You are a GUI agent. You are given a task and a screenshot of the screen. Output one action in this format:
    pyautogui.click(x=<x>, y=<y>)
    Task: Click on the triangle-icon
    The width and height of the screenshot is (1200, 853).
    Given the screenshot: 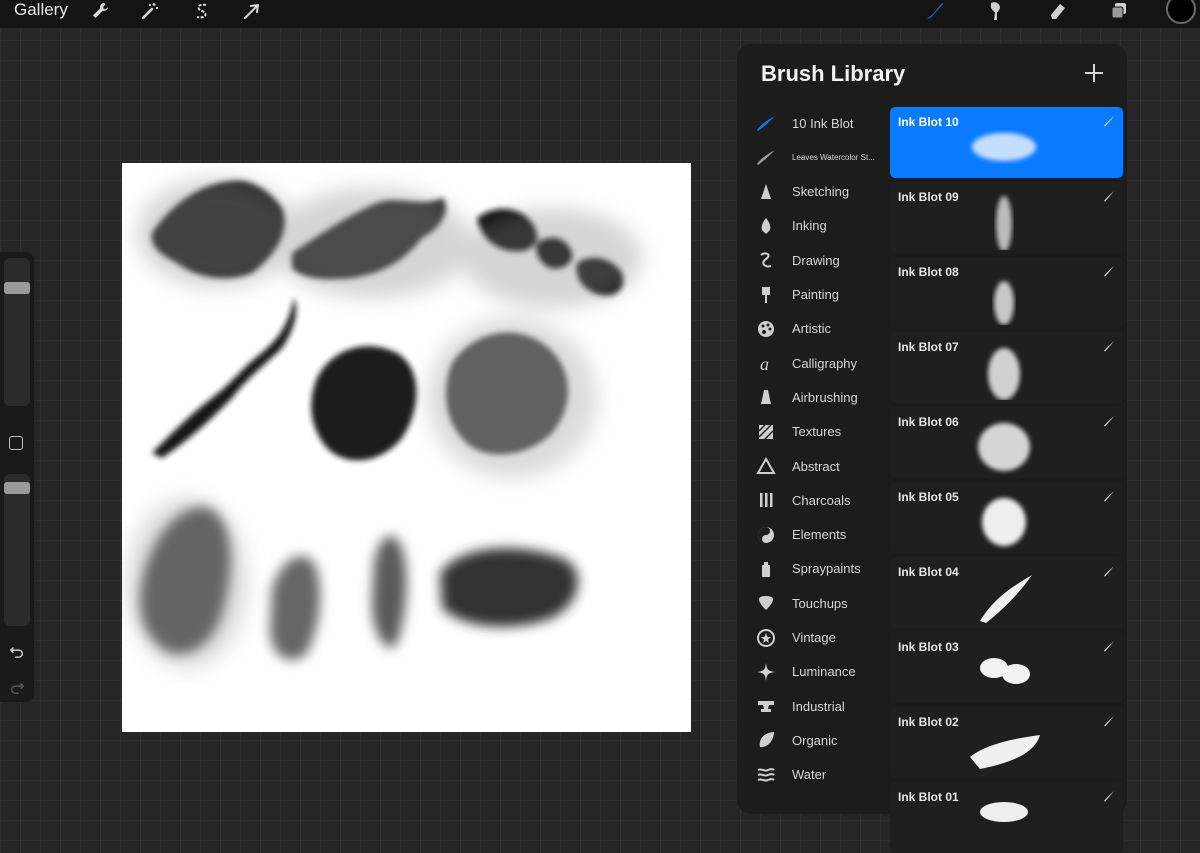 What is the action you would take?
    pyautogui.click(x=766, y=466)
    